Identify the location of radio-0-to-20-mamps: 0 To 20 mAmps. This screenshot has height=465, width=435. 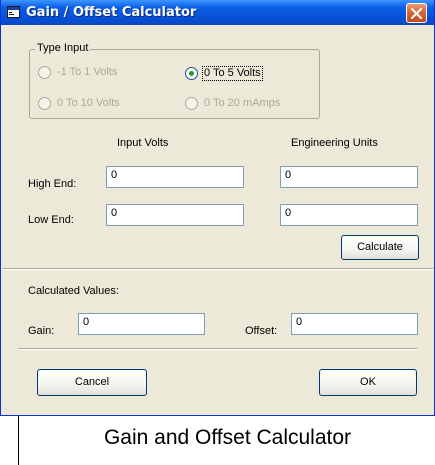
(247, 104).